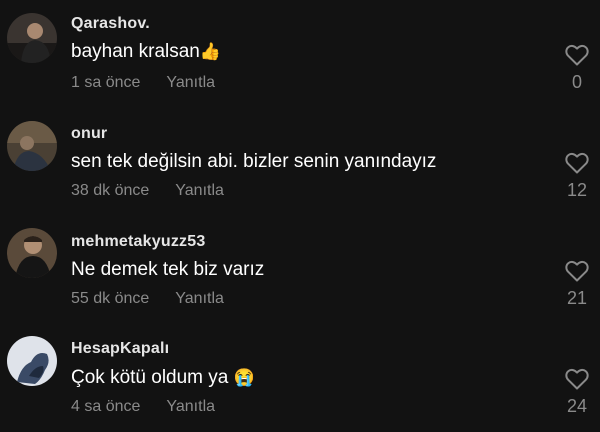 The height and width of the screenshot is (432, 600). Describe the element at coordinates (120, 349) in the screenshot. I see `username: HesapKapalı` at that location.